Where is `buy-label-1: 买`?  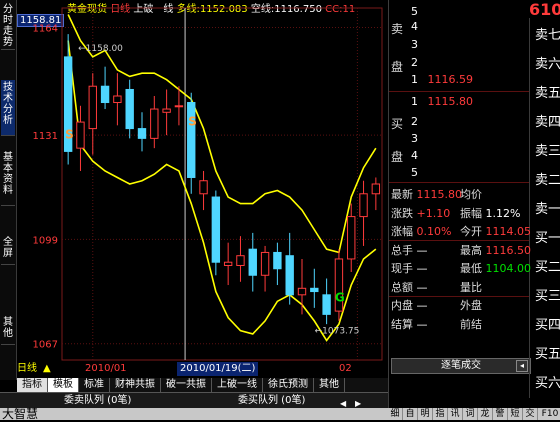
buy-label-1: 买 is located at coordinates (397, 124).